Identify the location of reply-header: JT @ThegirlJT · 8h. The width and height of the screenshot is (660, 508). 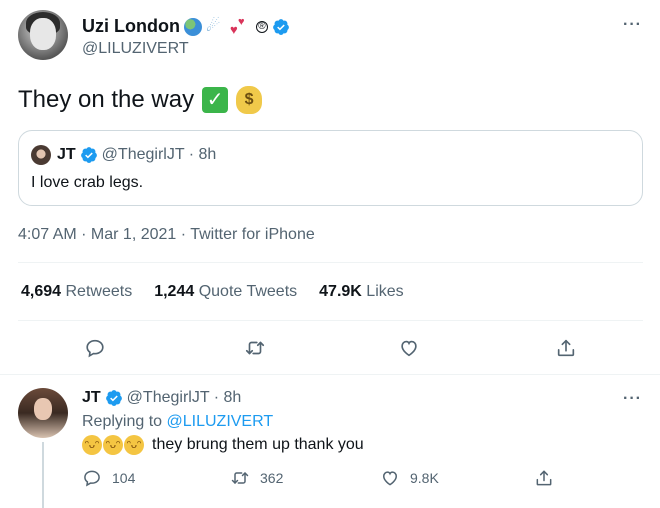
(161, 398).